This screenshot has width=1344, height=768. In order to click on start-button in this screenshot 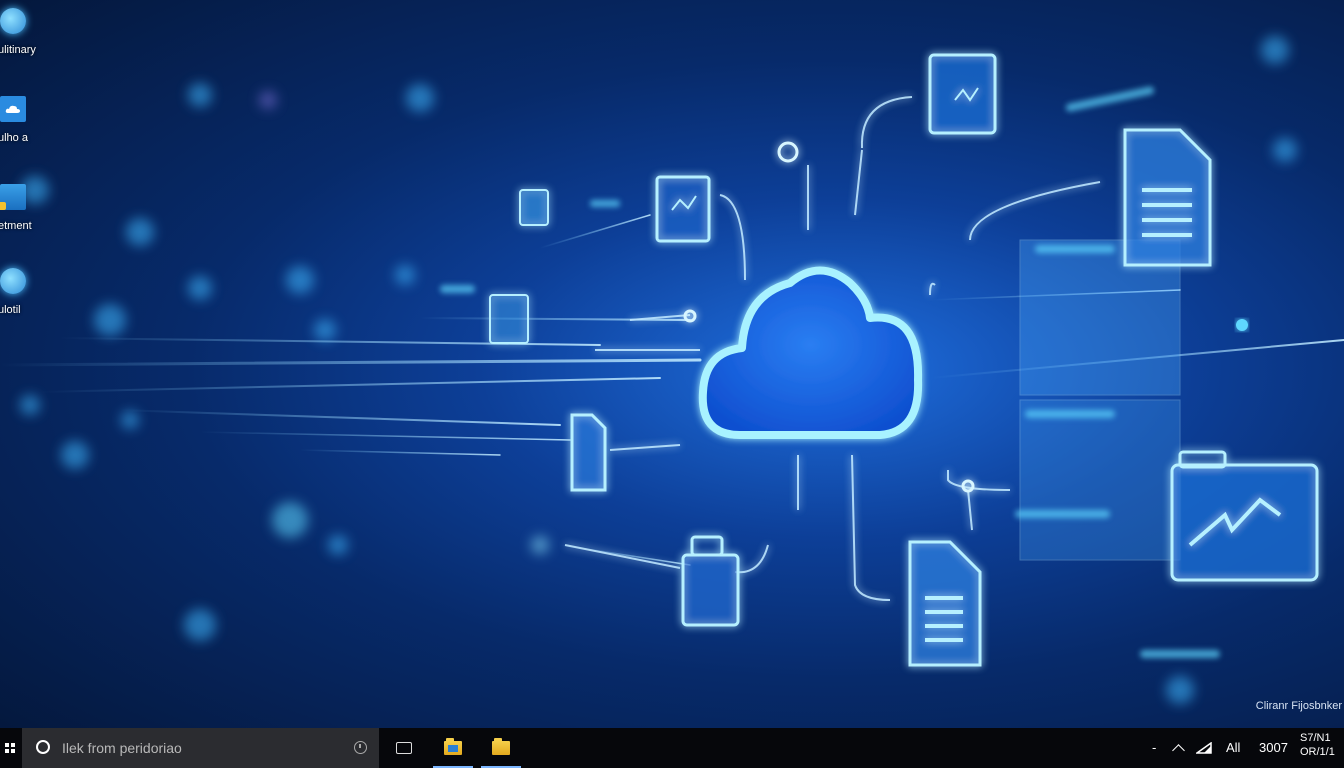, I will do `click(10, 748)`.